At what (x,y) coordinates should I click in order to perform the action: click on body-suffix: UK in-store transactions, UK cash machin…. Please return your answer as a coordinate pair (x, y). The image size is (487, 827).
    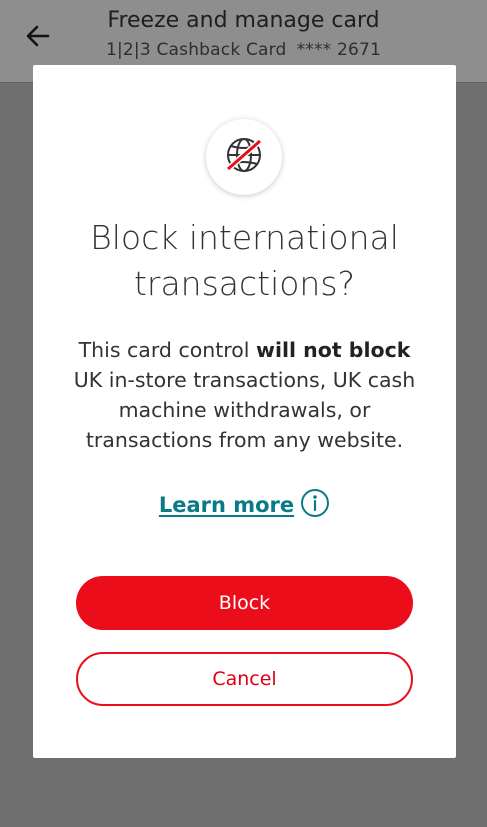
    Looking at the image, I should click on (244, 410).